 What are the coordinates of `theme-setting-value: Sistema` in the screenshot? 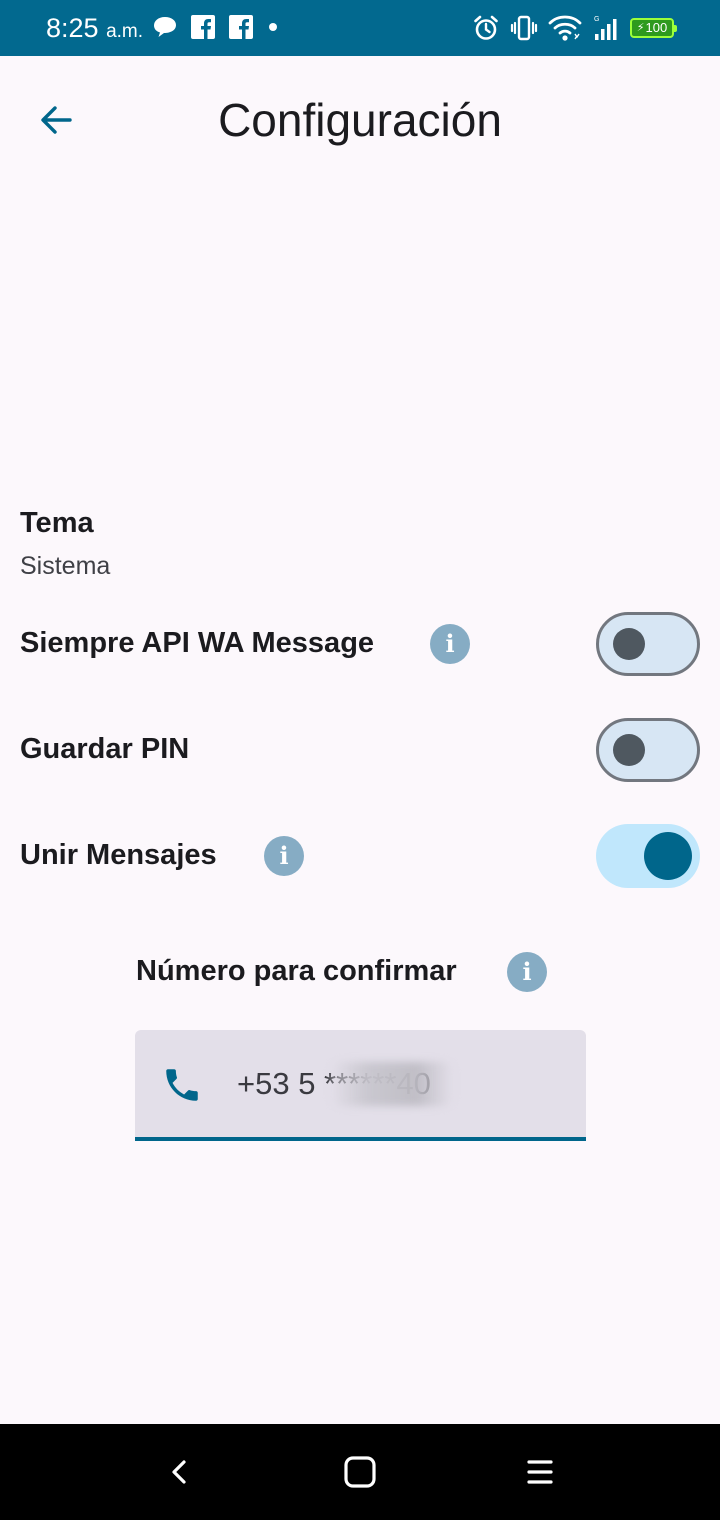 It's located at (65, 566).